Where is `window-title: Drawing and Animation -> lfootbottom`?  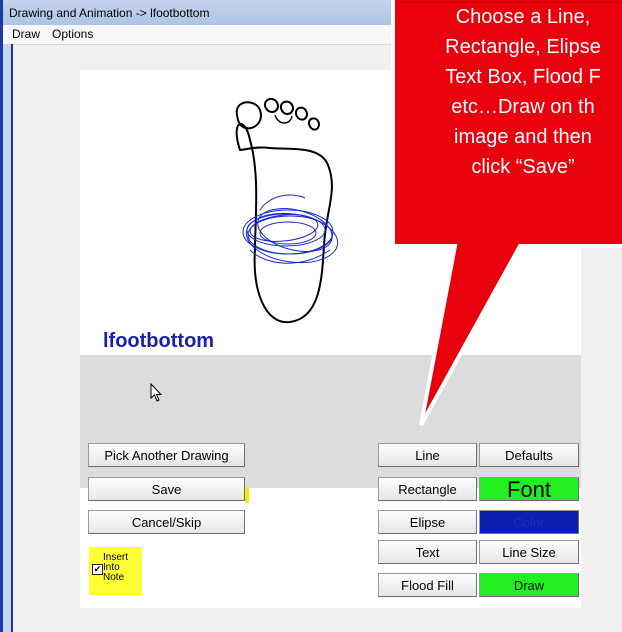 window-title: Drawing and Animation -> lfootbottom is located at coordinates (109, 13).